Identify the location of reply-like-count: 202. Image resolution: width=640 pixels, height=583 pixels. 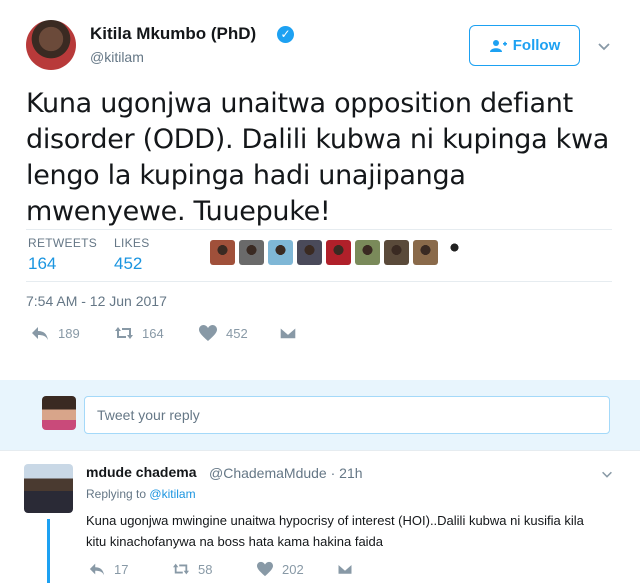
(293, 569).